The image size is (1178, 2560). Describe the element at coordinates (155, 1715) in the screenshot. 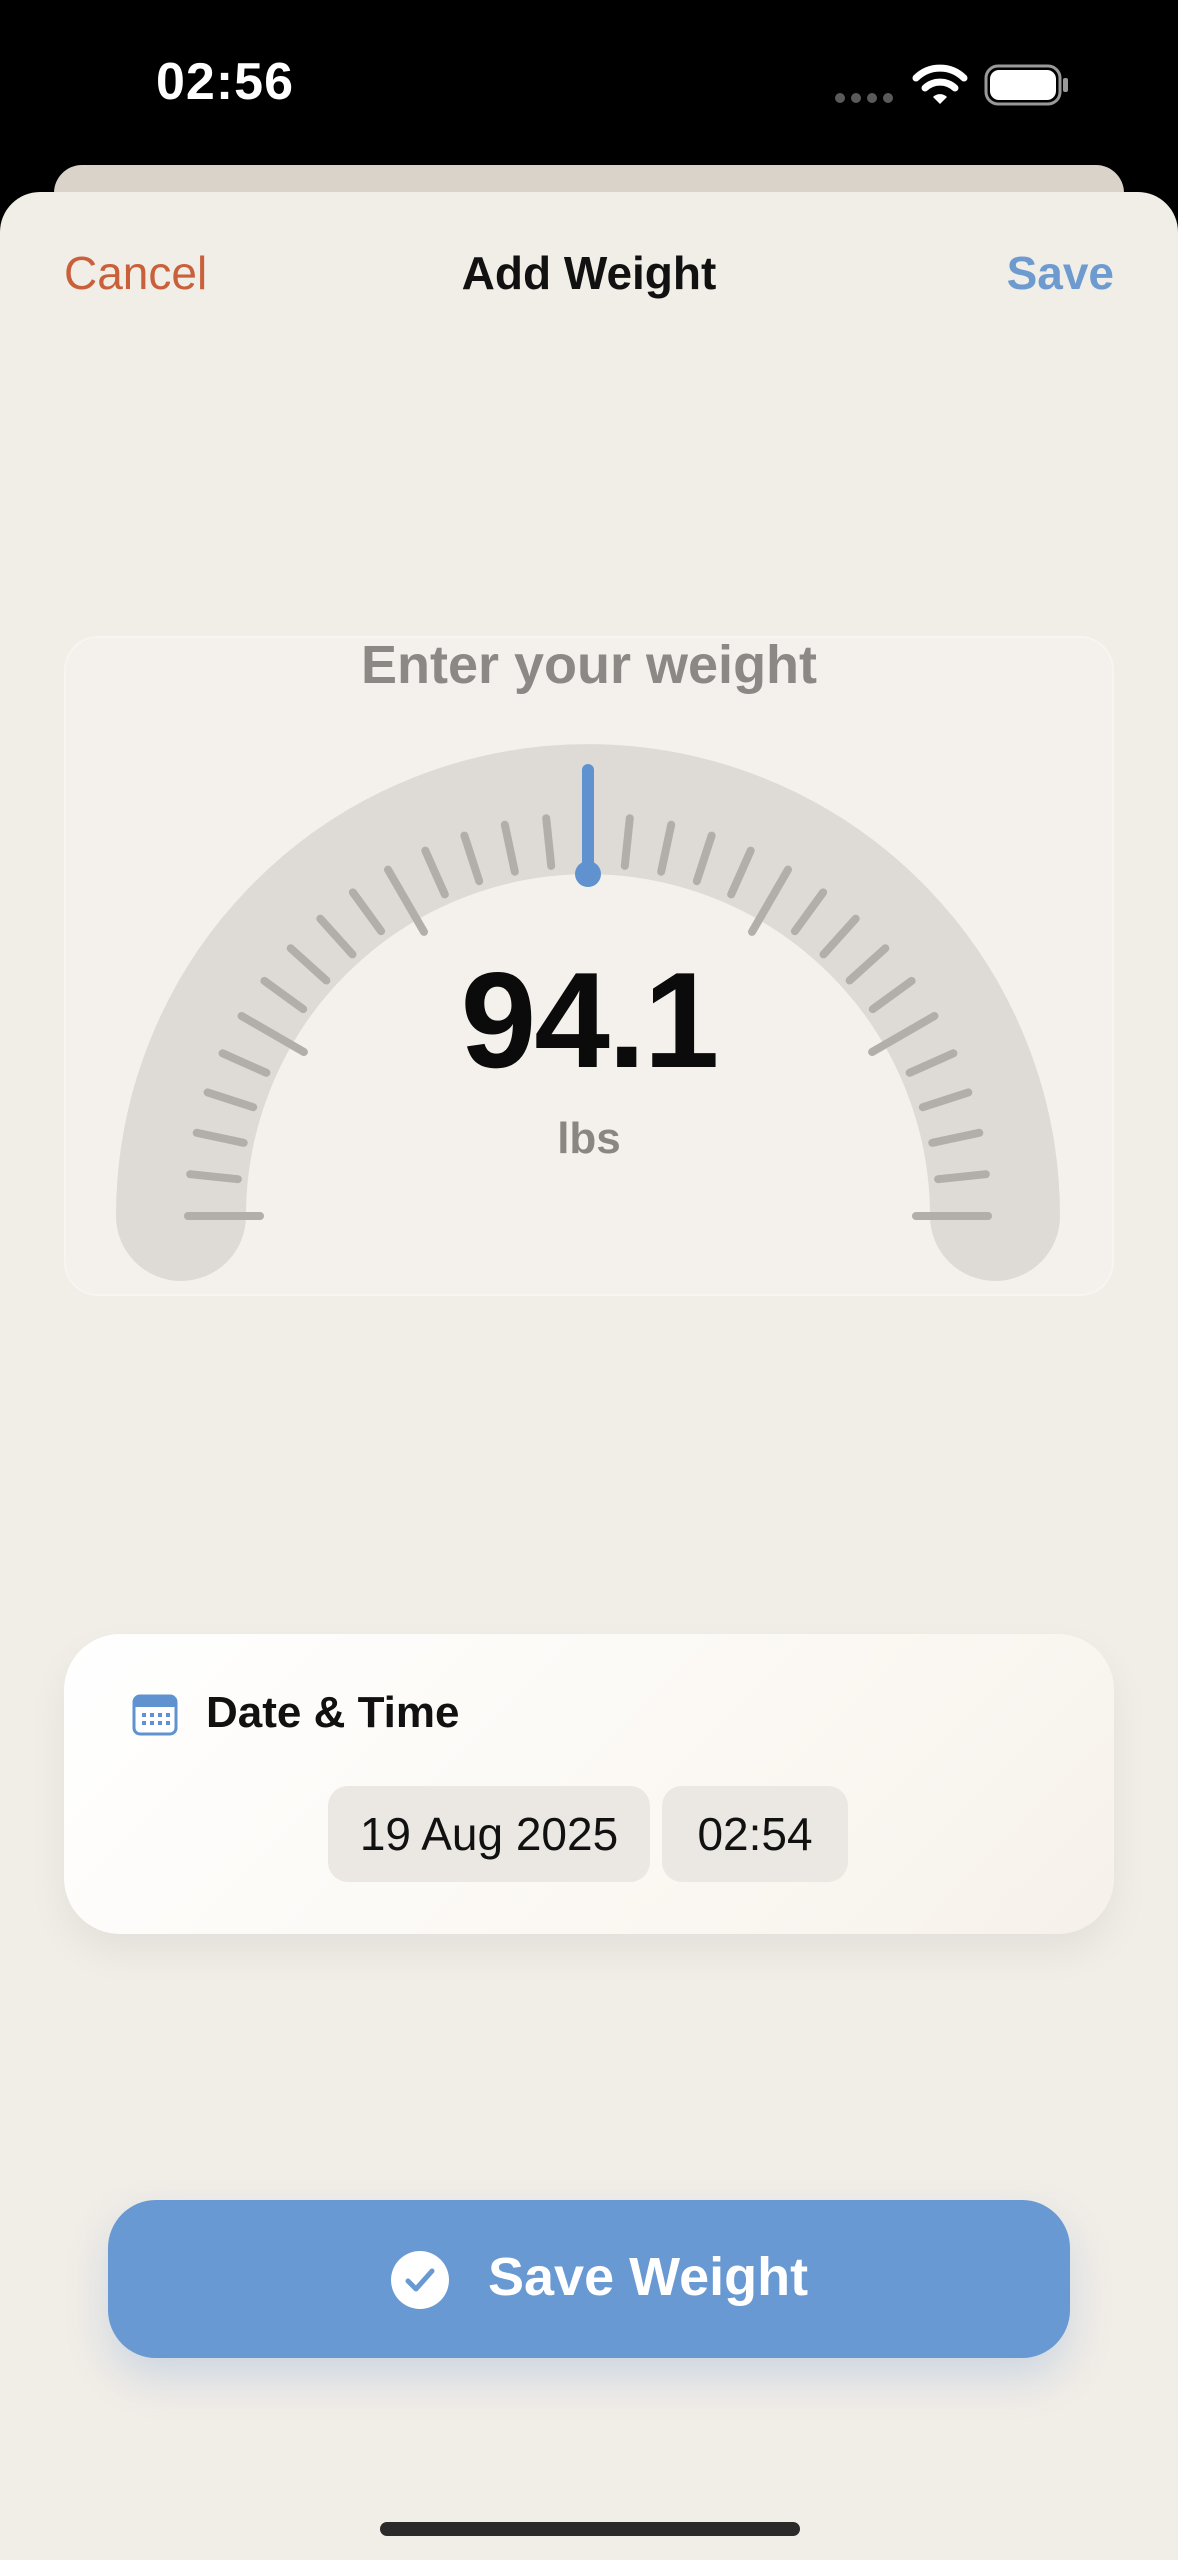

I see `calendar-icon` at that location.